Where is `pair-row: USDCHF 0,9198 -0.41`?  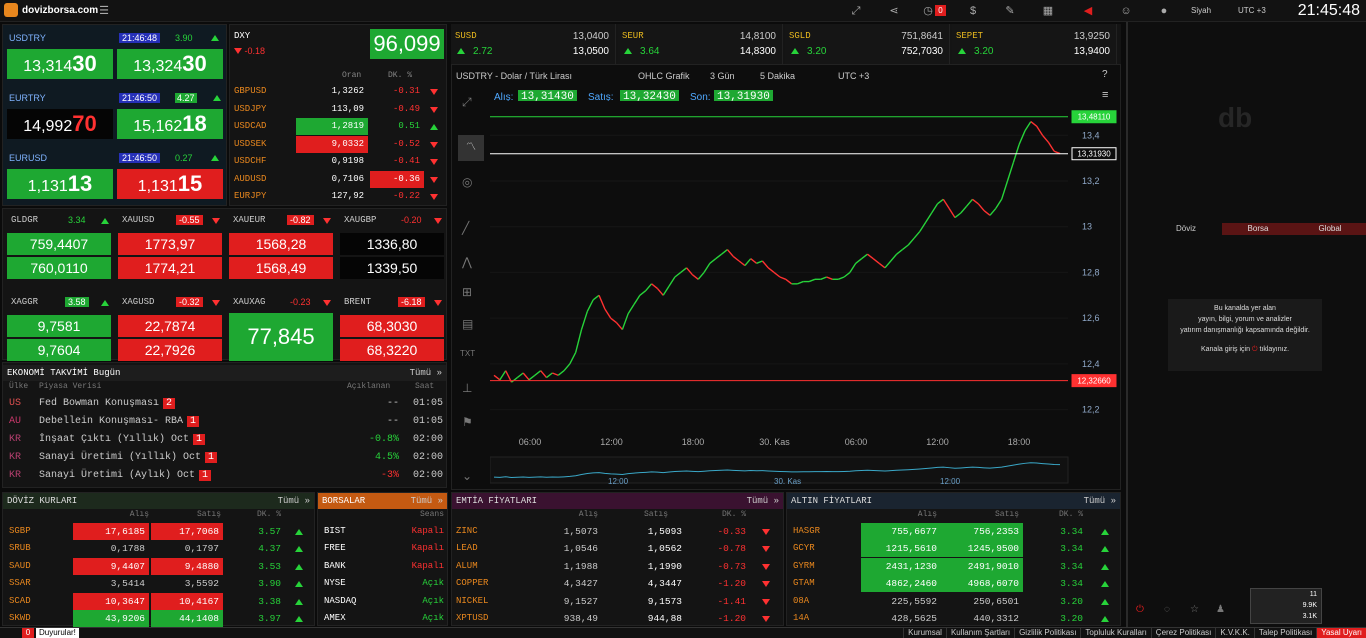 pair-row: USDCHF 0,9198 -0.41 is located at coordinates (339, 161).